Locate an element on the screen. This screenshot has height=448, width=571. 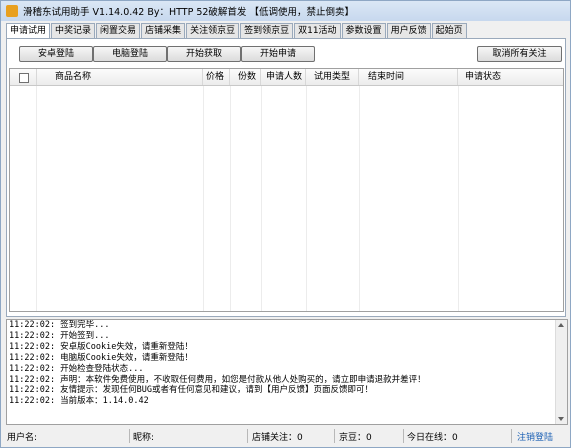
logout-link: 注销登陆 is located at coordinates (535, 436).